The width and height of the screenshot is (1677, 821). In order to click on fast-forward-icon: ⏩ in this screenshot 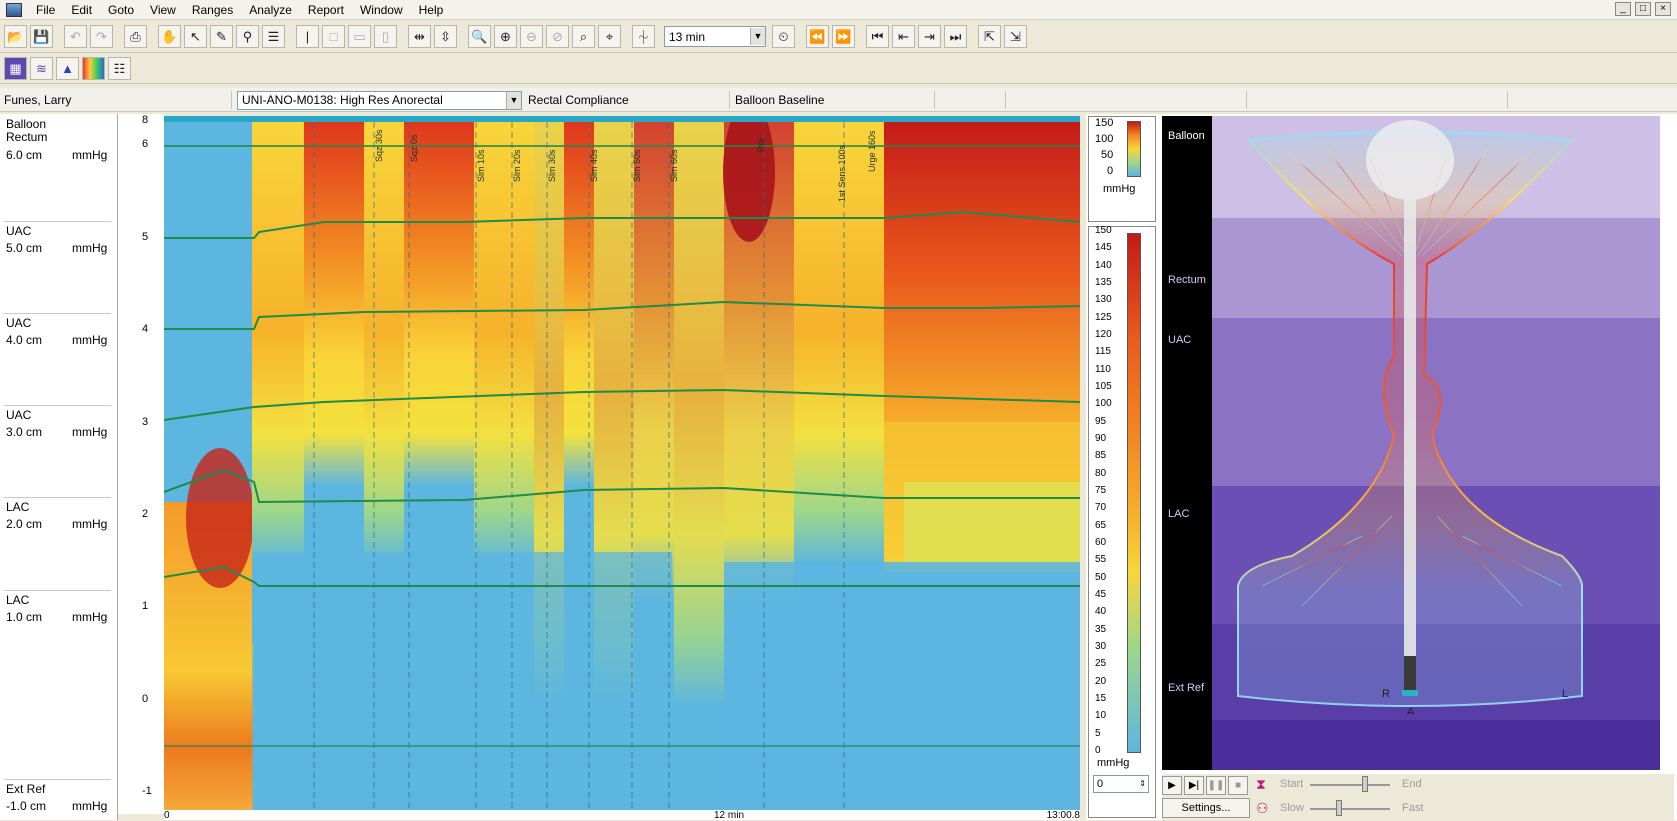, I will do `click(843, 36)`.